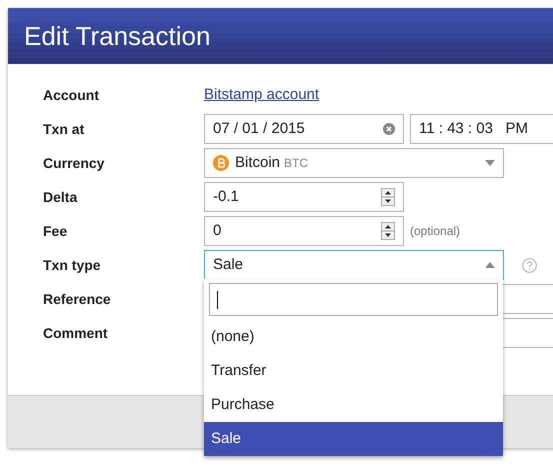 This screenshot has height=474, width=553. What do you see at coordinates (280, 36) in the screenshot?
I see `dialog-title: Edit Transaction` at bounding box center [280, 36].